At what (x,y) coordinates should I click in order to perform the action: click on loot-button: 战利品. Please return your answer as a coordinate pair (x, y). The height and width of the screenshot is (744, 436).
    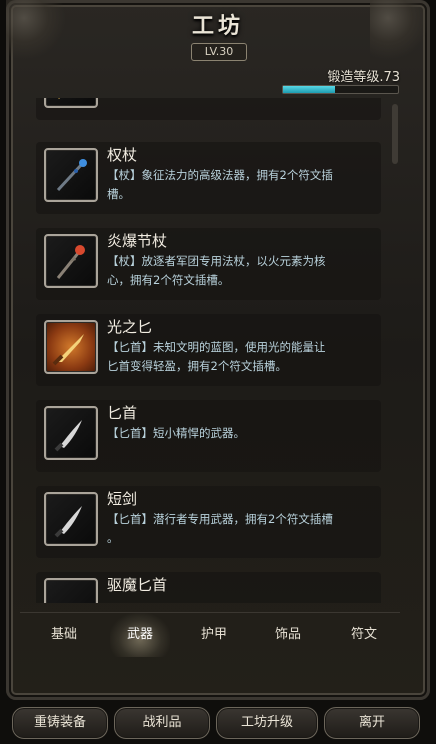
    Looking at the image, I should click on (162, 723).